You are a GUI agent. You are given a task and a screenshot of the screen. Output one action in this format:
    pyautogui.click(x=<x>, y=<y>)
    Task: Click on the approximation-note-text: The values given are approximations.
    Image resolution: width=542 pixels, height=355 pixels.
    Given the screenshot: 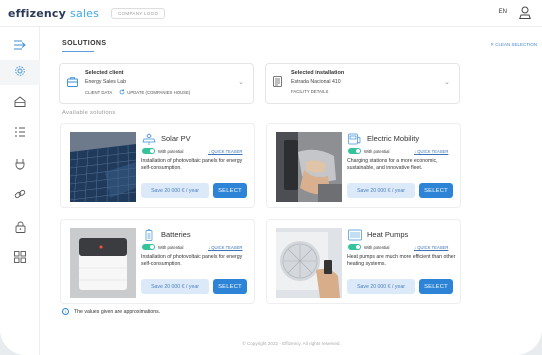 What is the action you would take?
    pyautogui.click(x=117, y=311)
    